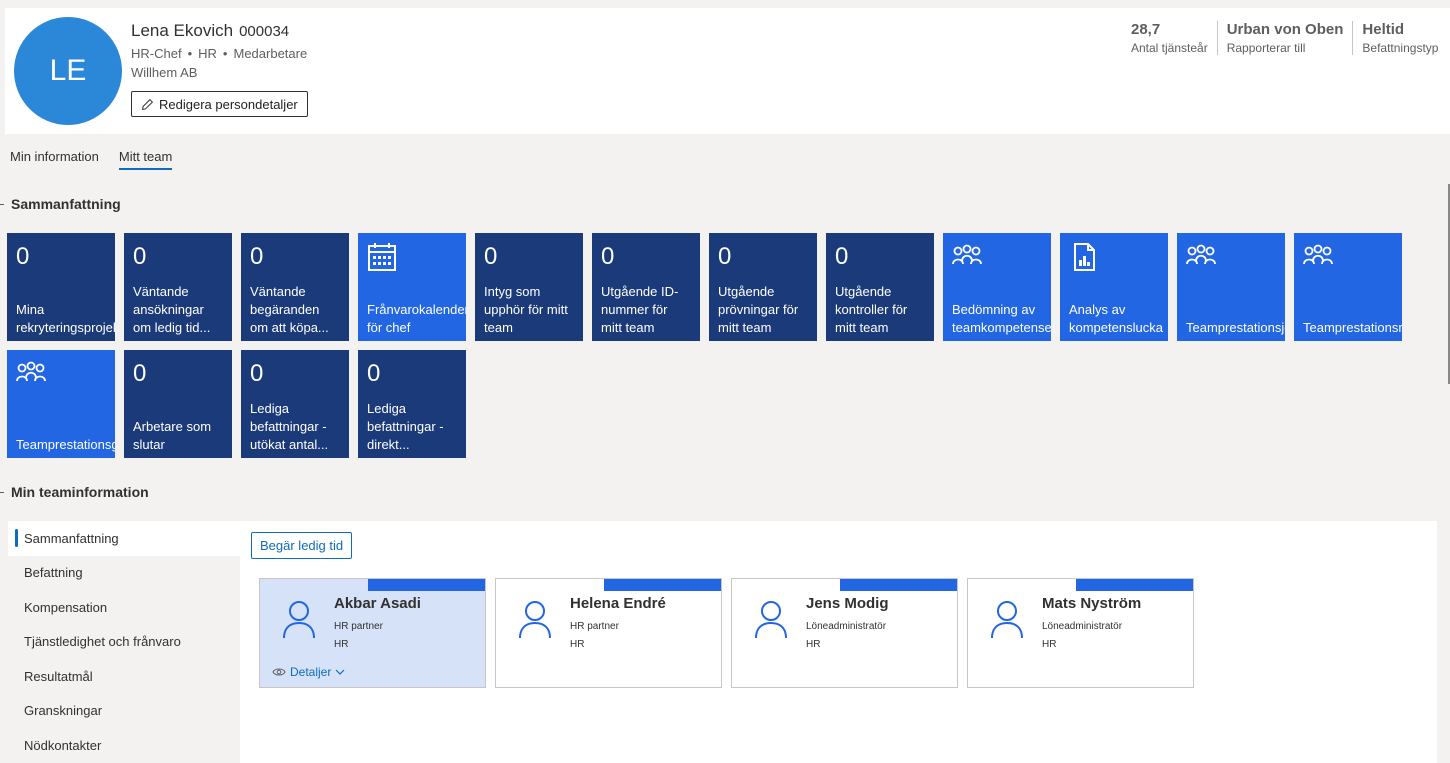  Describe the element at coordinates (148, 104) in the screenshot. I see `pencil-icon` at that location.